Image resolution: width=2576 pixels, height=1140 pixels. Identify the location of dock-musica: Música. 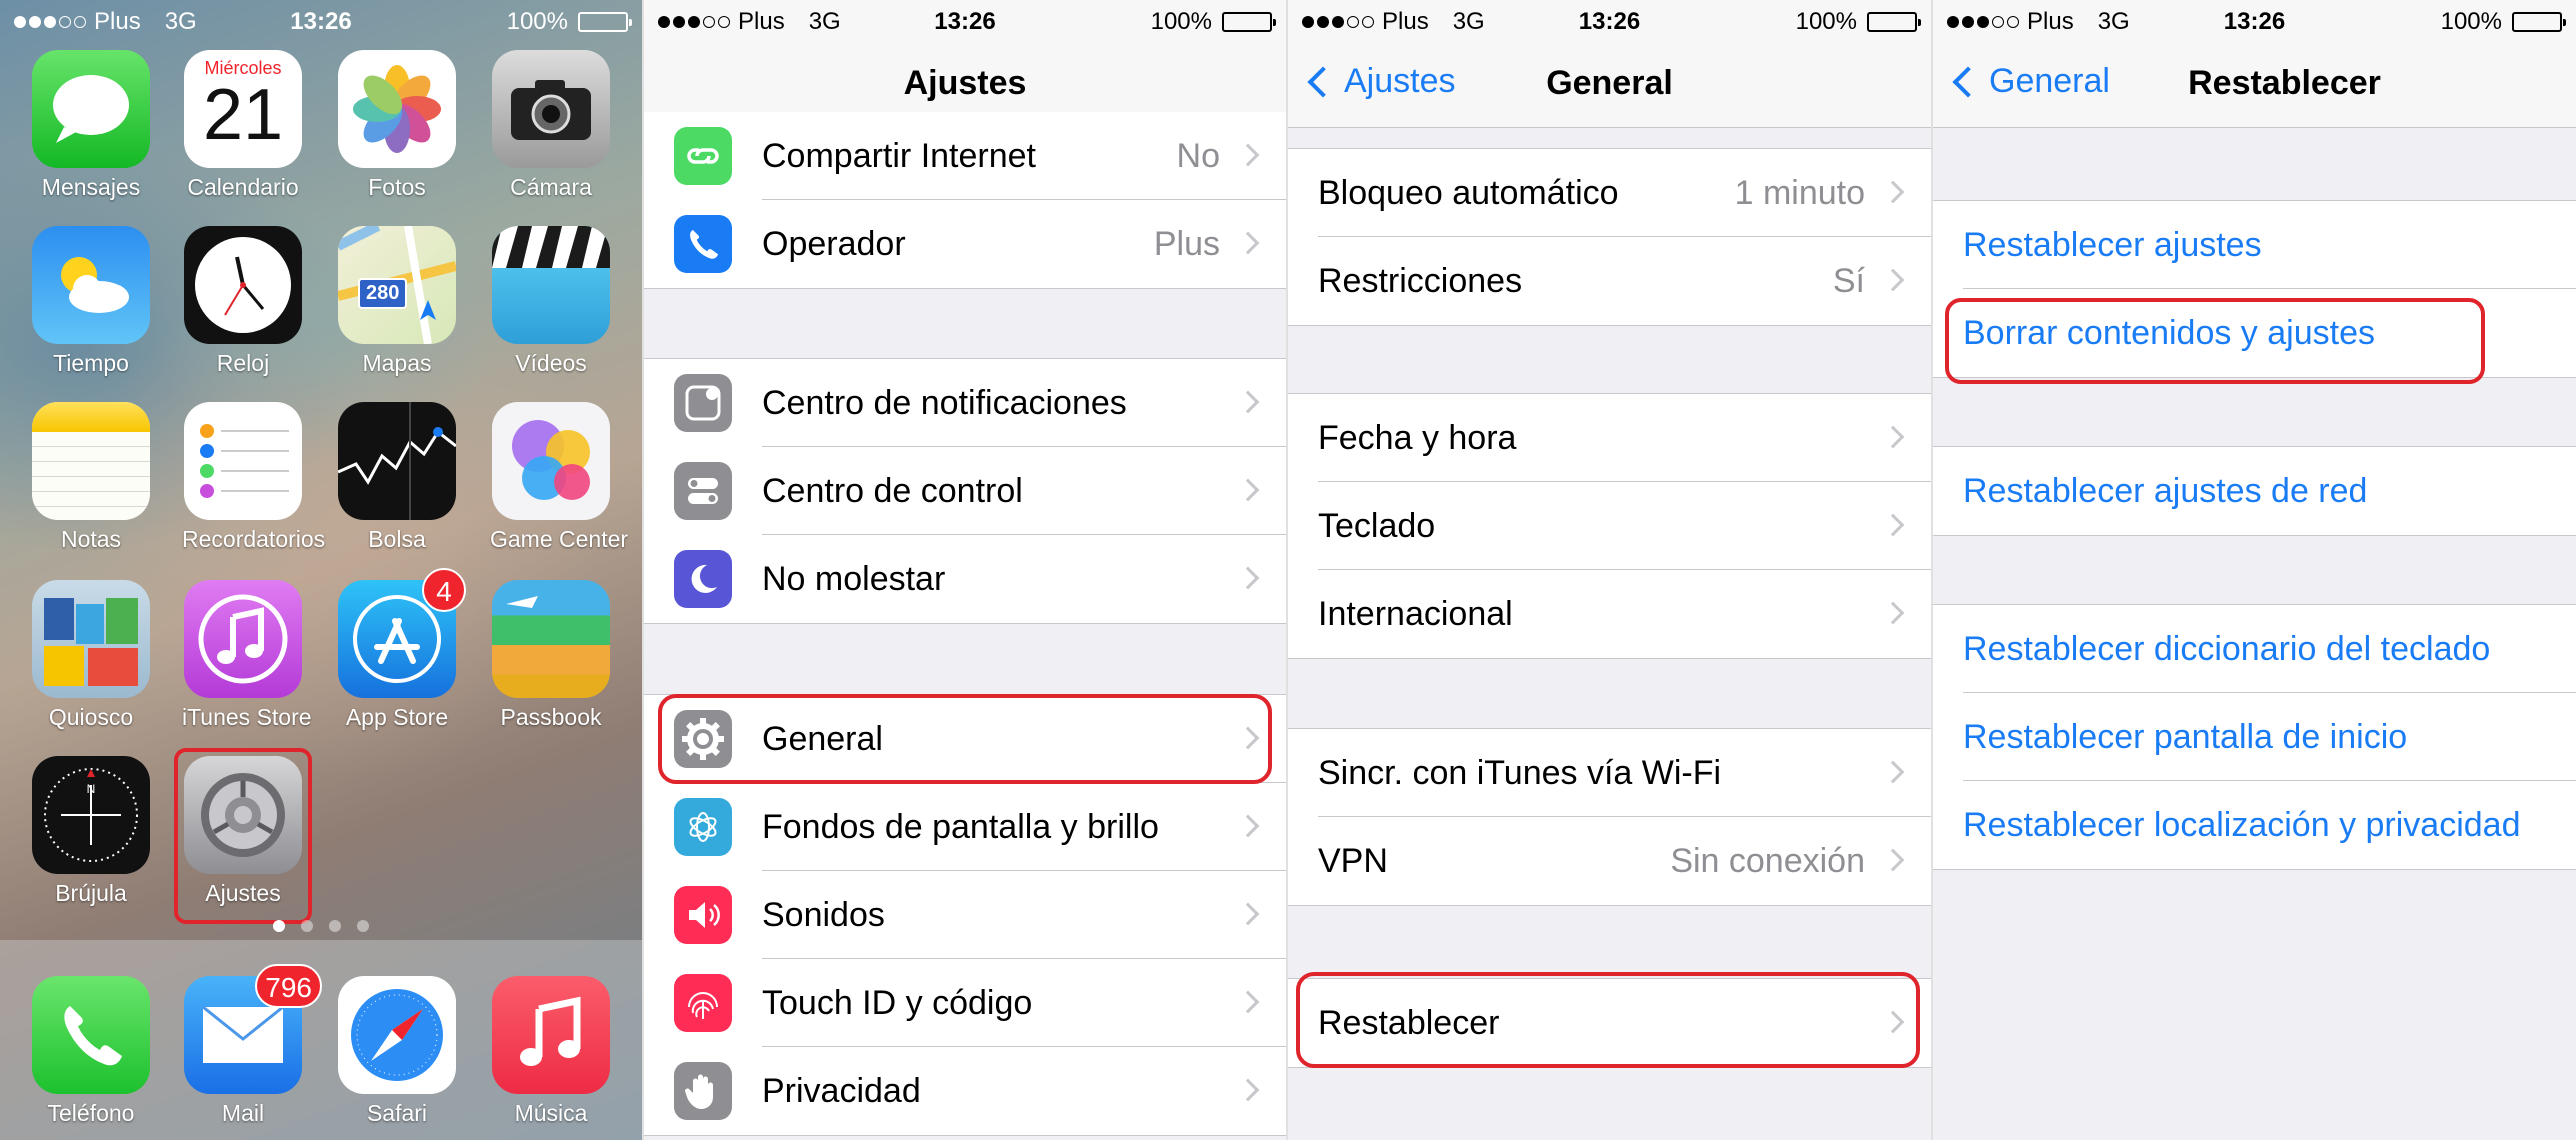
(551, 1051).